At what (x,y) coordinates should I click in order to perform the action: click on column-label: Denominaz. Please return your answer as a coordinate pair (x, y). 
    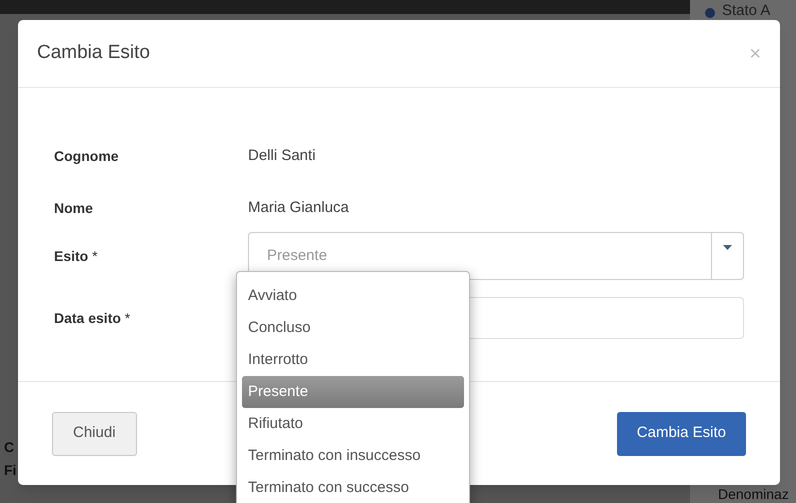
    Looking at the image, I should click on (753, 494).